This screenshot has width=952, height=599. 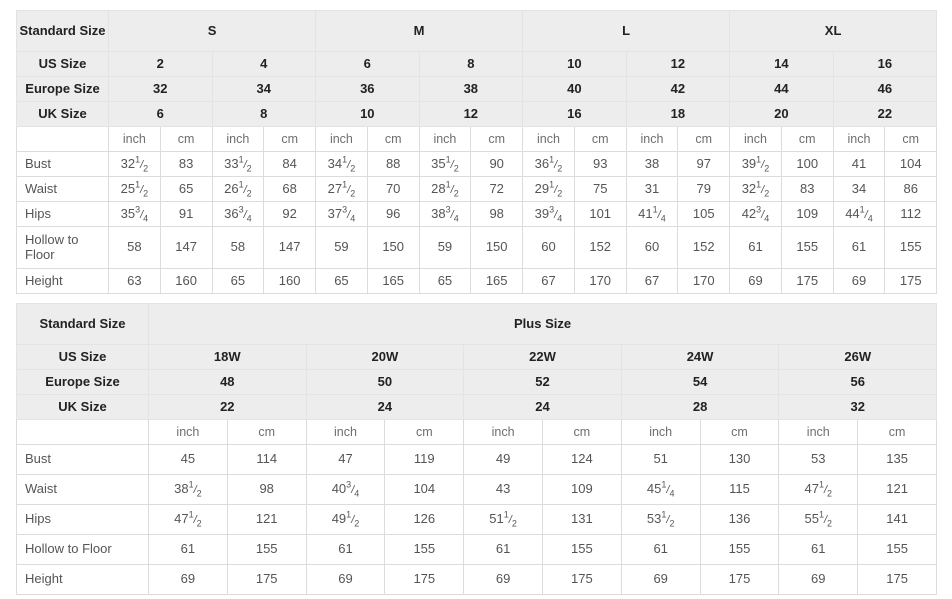 What do you see at coordinates (581, 459) in the screenshot?
I see `measurement-cell: 124` at bounding box center [581, 459].